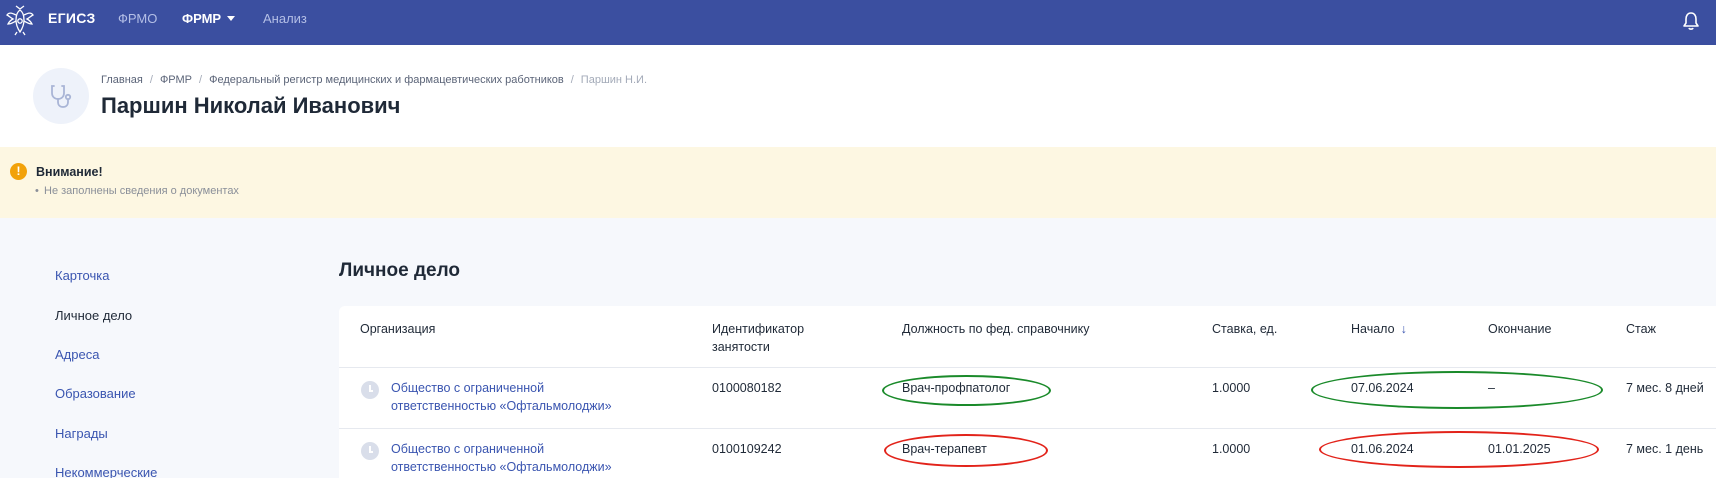 The image size is (1716, 478). I want to click on avatar, so click(61, 96).